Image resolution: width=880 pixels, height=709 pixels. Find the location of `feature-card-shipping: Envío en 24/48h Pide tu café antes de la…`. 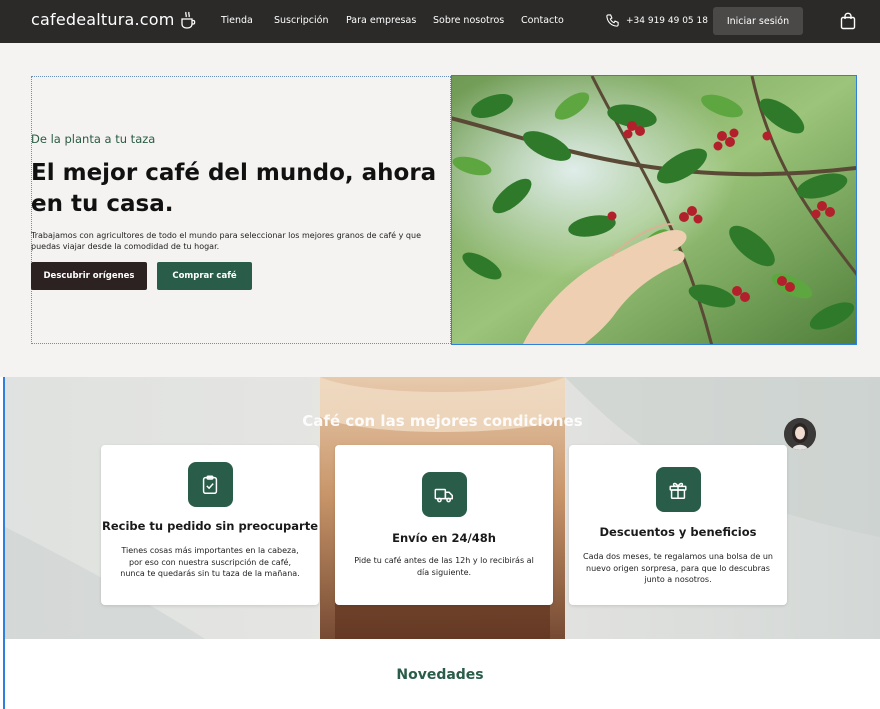

feature-card-shipping: Envío en 24/48h Pide tu café antes de la… is located at coordinates (444, 525).